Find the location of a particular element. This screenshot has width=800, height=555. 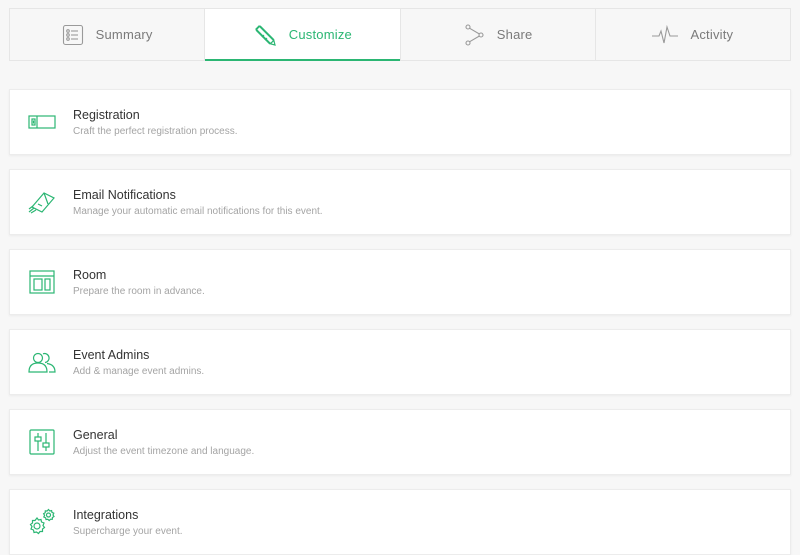

sliders-icon is located at coordinates (41, 442).